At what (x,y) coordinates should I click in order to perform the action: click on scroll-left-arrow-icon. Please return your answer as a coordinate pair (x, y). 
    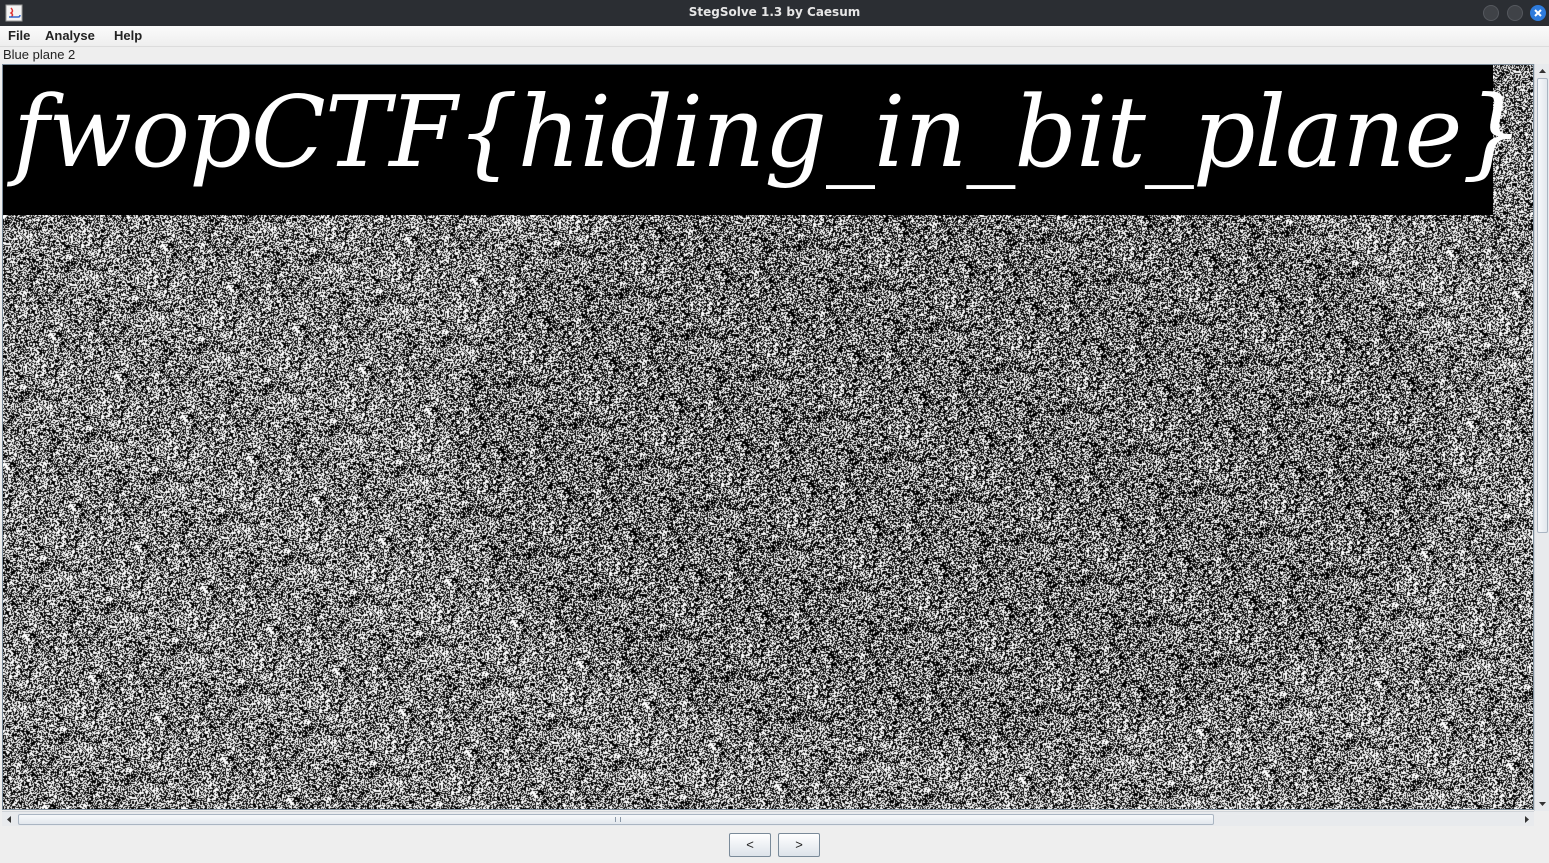
    Looking at the image, I should click on (9, 819).